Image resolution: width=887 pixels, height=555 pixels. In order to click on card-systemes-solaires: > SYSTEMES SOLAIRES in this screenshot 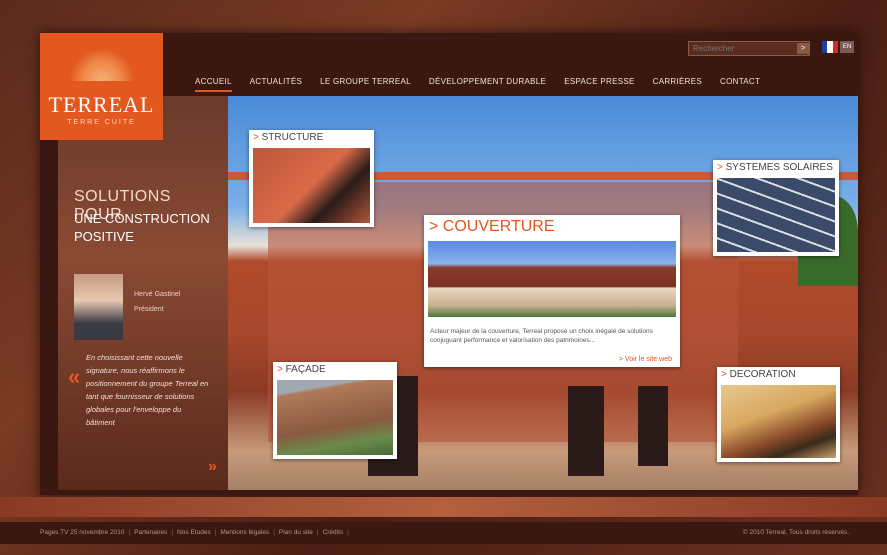, I will do `click(776, 208)`.